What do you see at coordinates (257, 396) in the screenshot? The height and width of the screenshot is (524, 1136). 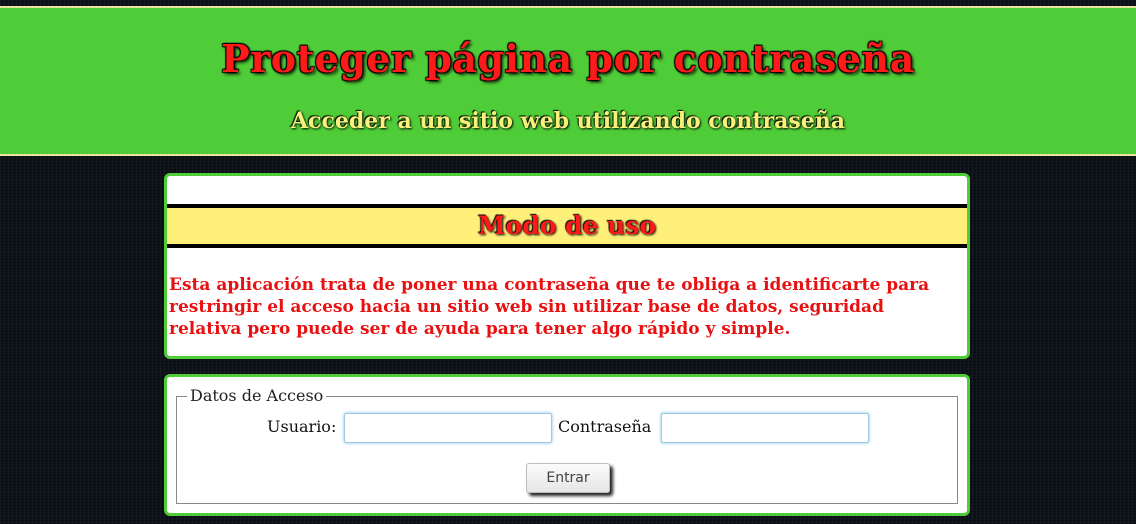 I see `access-legend: Datos de Acceso` at bounding box center [257, 396].